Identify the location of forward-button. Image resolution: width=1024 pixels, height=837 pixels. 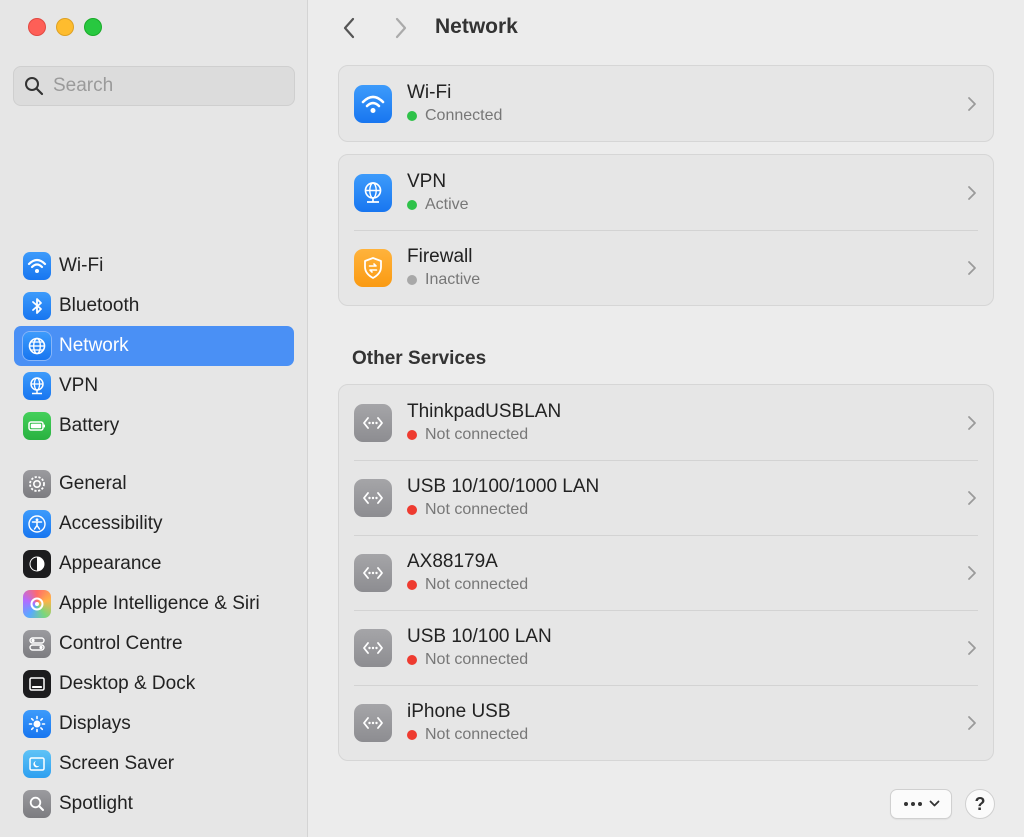
(401, 28).